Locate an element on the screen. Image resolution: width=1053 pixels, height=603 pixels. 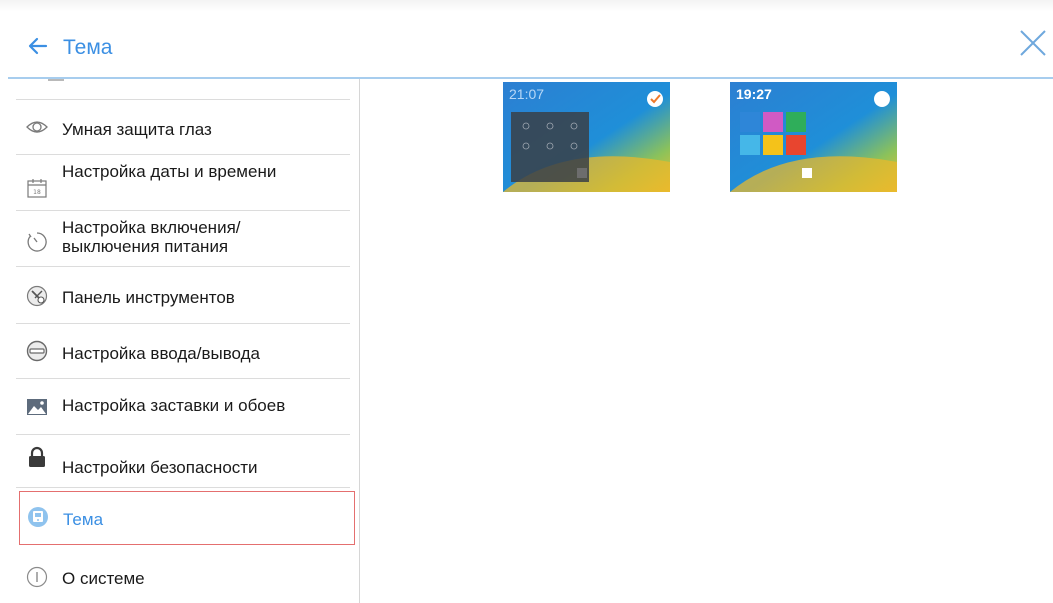
sidebar-item-label: Настройка включения/ выключения питания is located at coordinates (151, 237).